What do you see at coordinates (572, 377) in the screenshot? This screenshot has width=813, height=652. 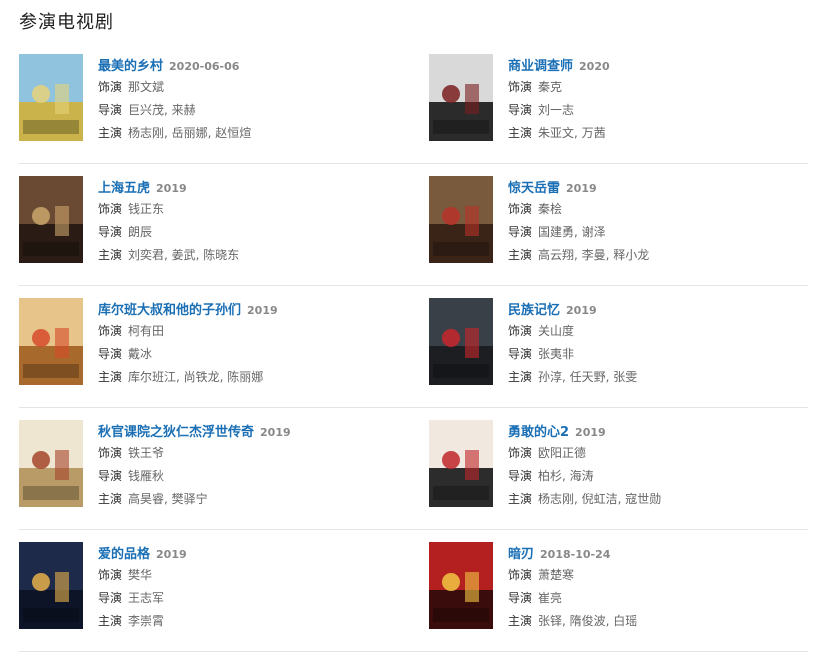 I see `cast-line: 主演 孙淳, 任天野, 张雯` at bounding box center [572, 377].